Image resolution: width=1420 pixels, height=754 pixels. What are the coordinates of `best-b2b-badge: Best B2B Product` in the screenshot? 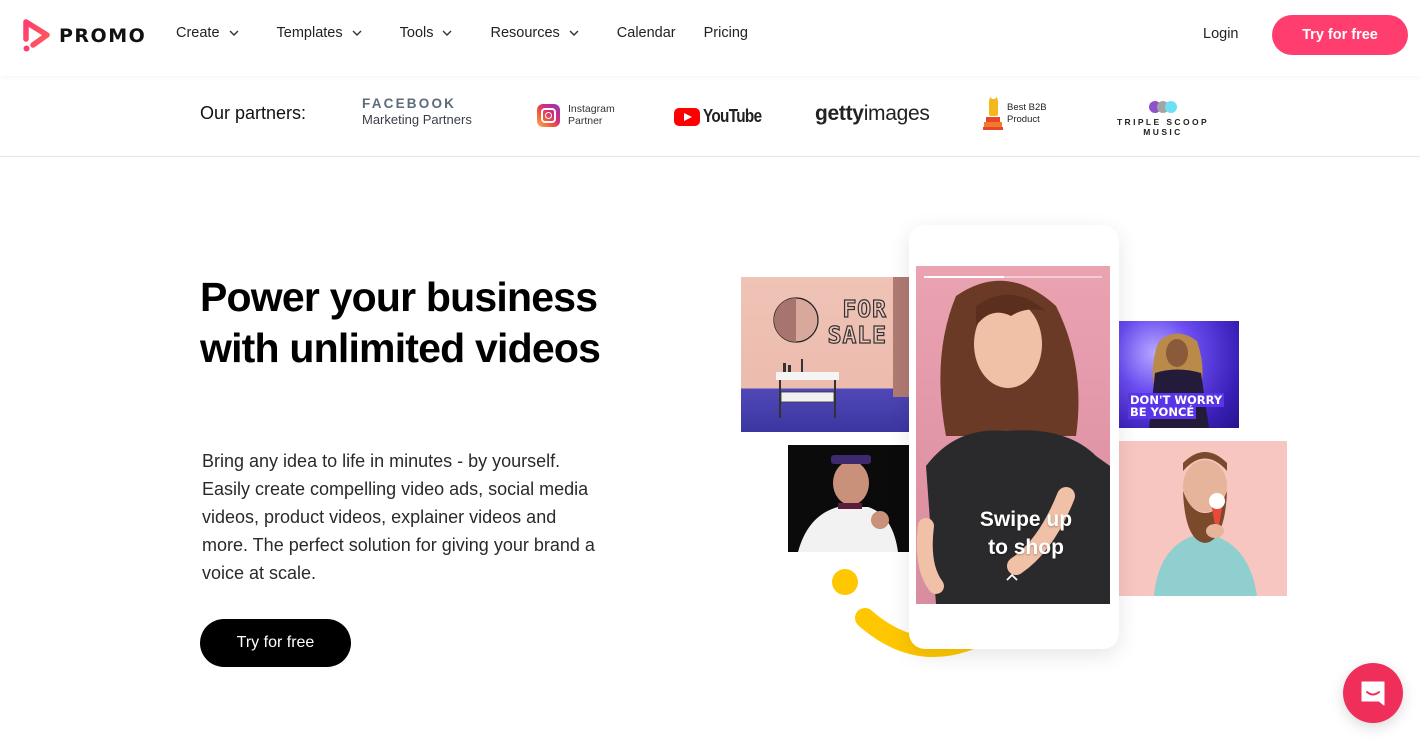 It's located at (1015, 113).